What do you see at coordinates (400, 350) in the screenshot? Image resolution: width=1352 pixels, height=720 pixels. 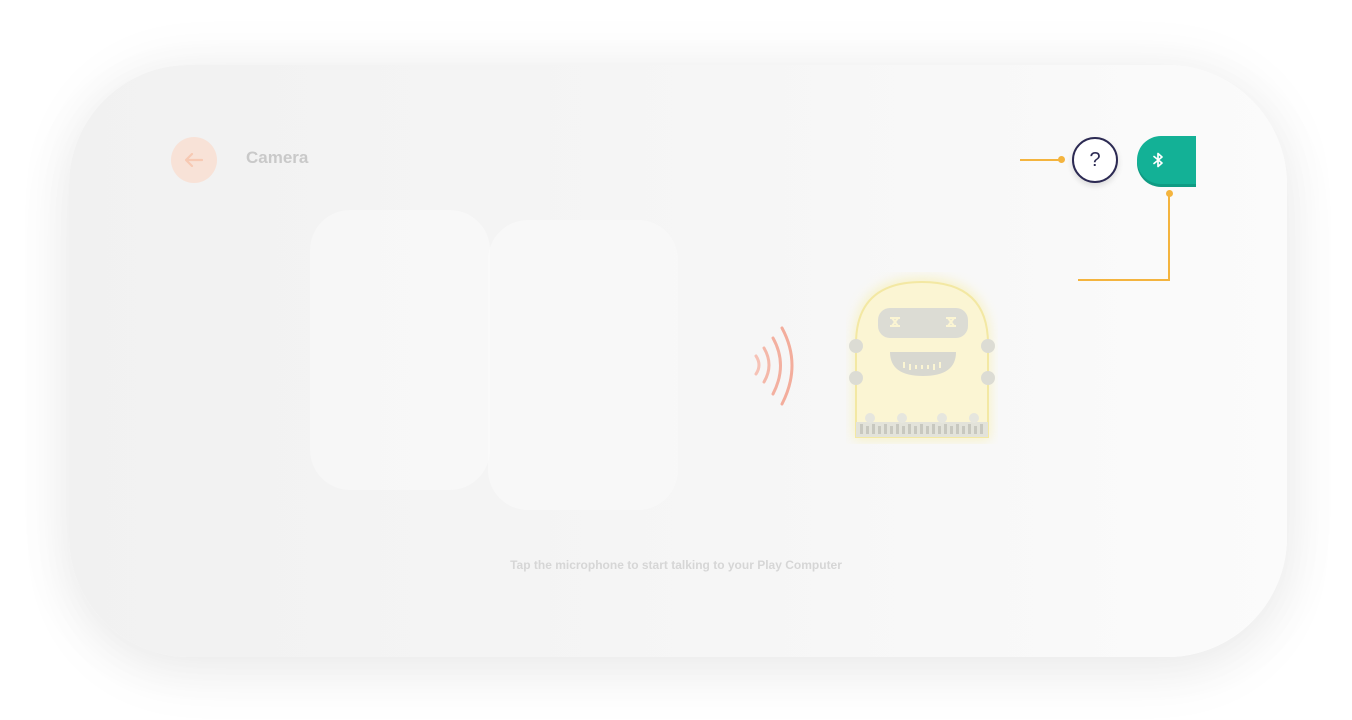 I see `ghost-card-left` at bounding box center [400, 350].